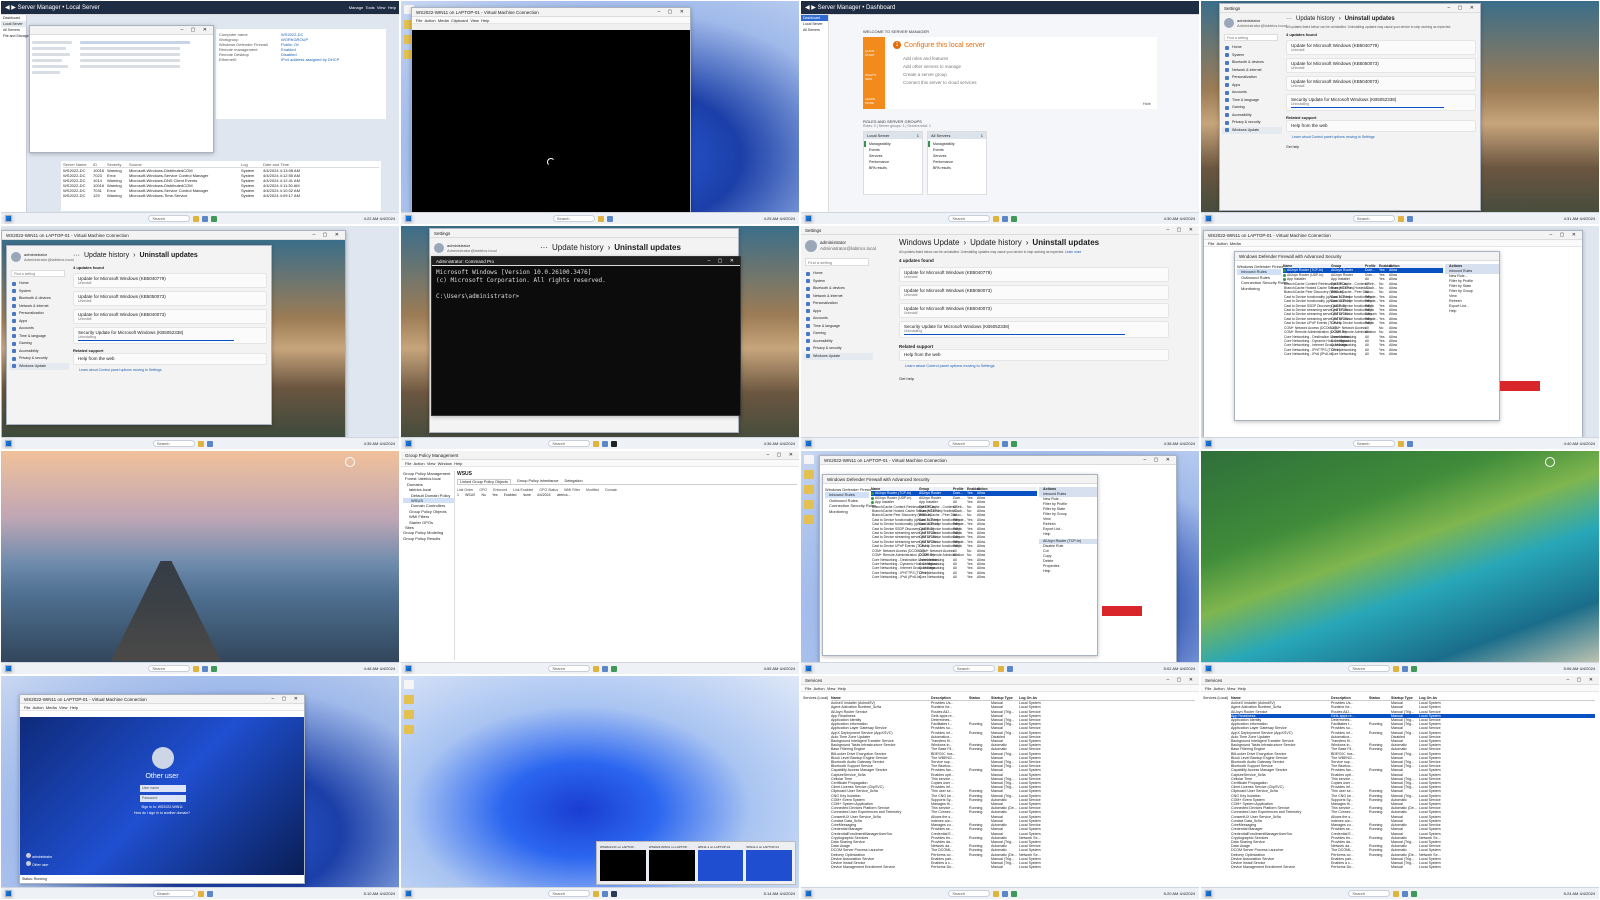 Image resolution: width=1600 pixels, height=900 pixels. Describe the element at coordinates (1252, 130) in the screenshot. I see `settings-nav-item: Windows Update` at that location.